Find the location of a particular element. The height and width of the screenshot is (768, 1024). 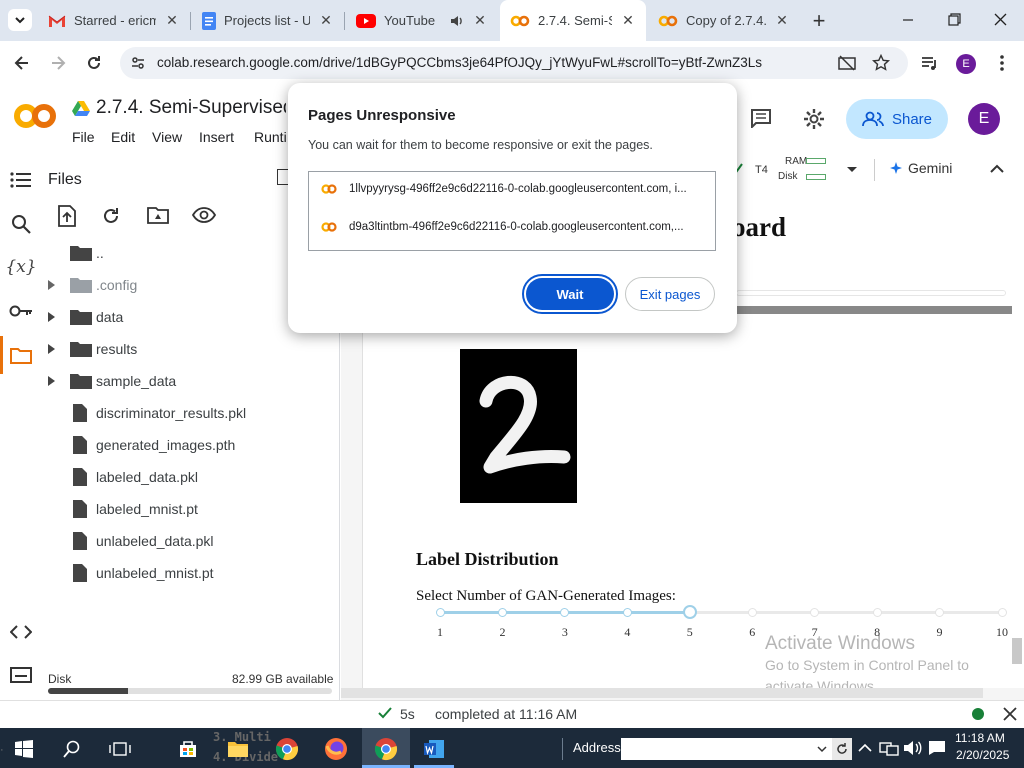

vertical-scrollbar-thumb is located at coordinates (1017, 651).